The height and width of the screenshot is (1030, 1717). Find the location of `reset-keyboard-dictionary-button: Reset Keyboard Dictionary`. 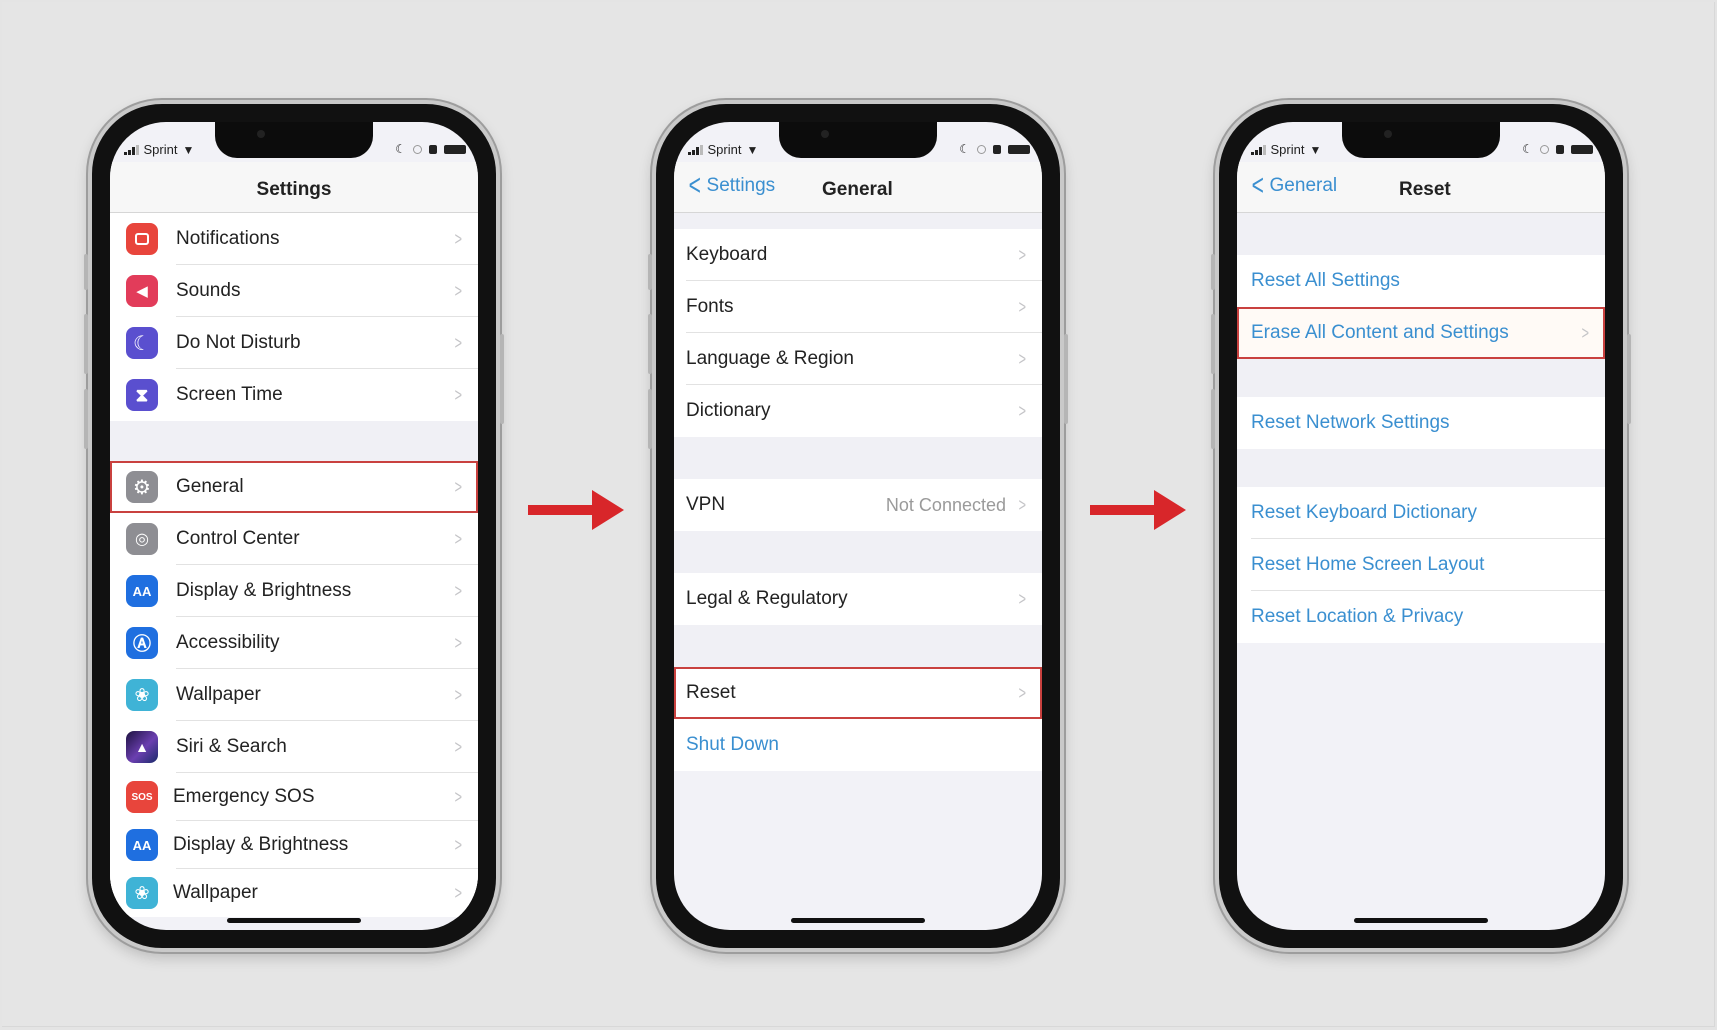

reset-keyboard-dictionary-button: Reset Keyboard Dictionary is located at coordinates (1421, 513).